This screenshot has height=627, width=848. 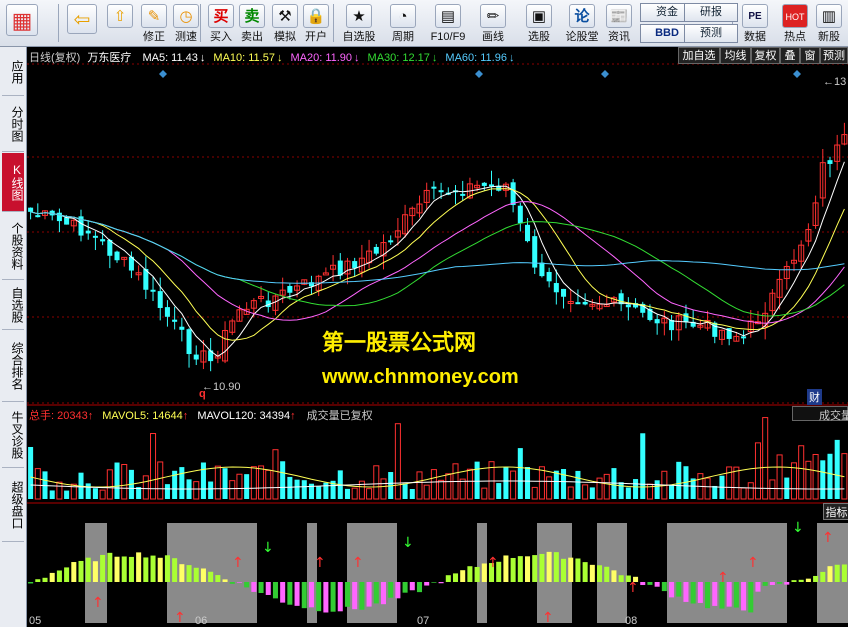 I want to click on chart-btn-1: 均线, so click(x=735, y=55).